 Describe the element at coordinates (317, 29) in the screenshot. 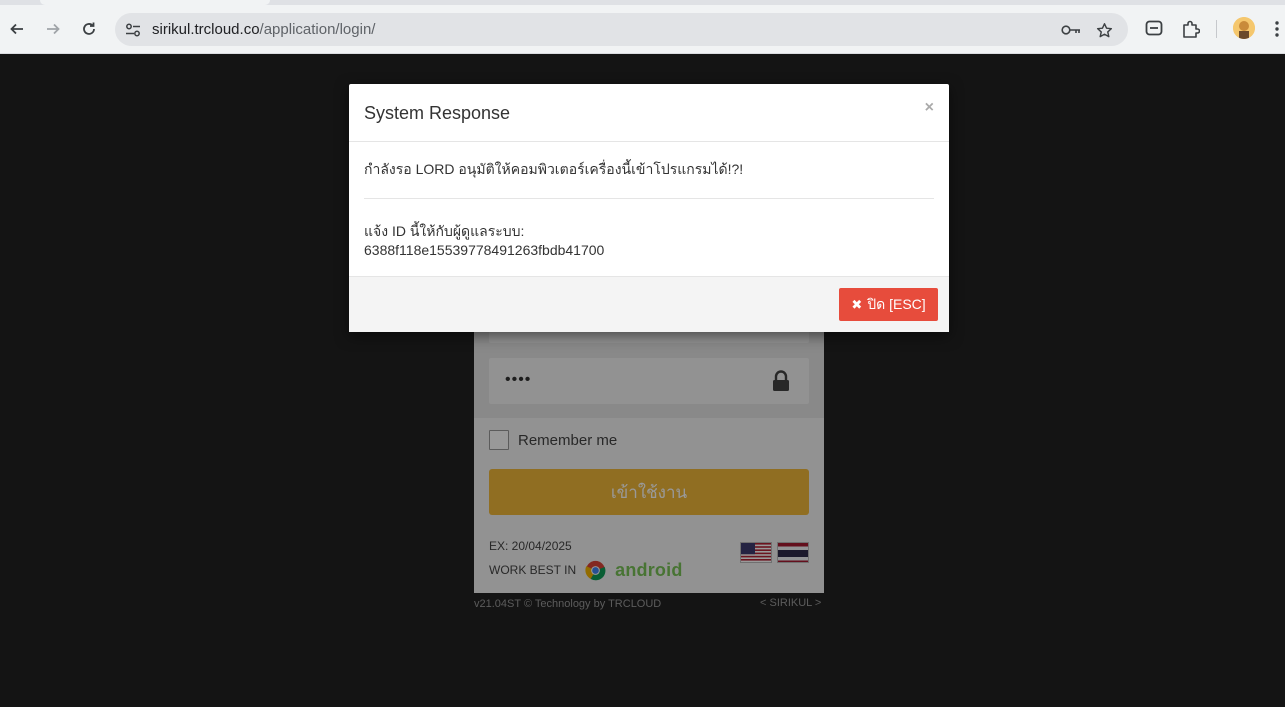

I see `url-path: /application/login/` at that location.